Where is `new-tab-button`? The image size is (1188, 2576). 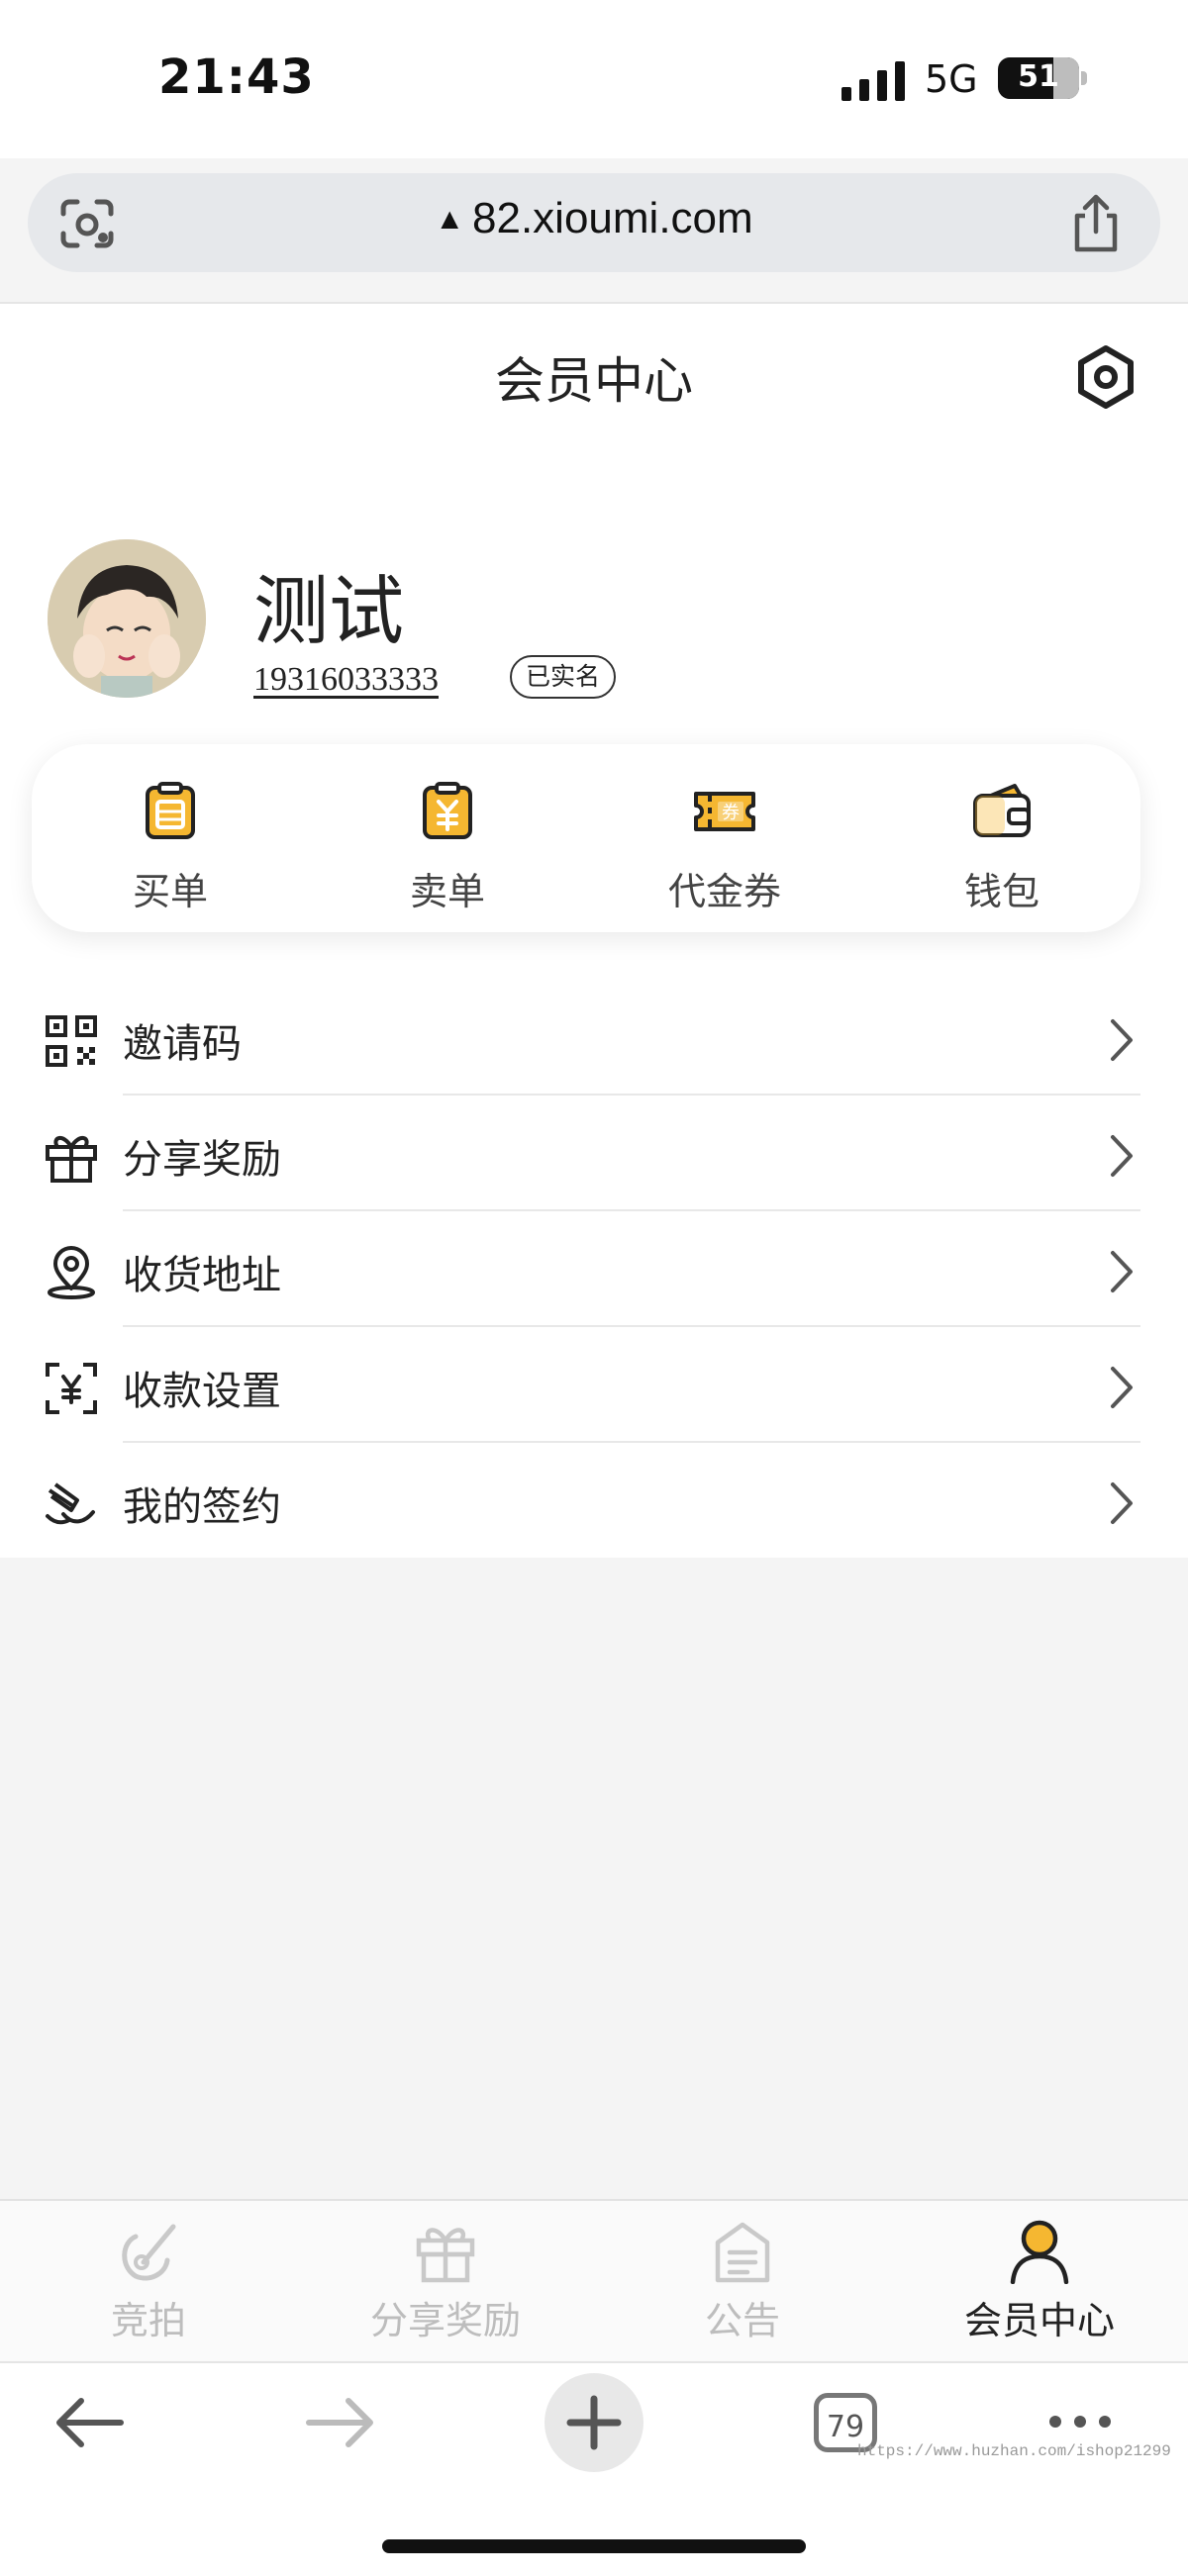 new-tab-button is located at coordinates (594, 2422).